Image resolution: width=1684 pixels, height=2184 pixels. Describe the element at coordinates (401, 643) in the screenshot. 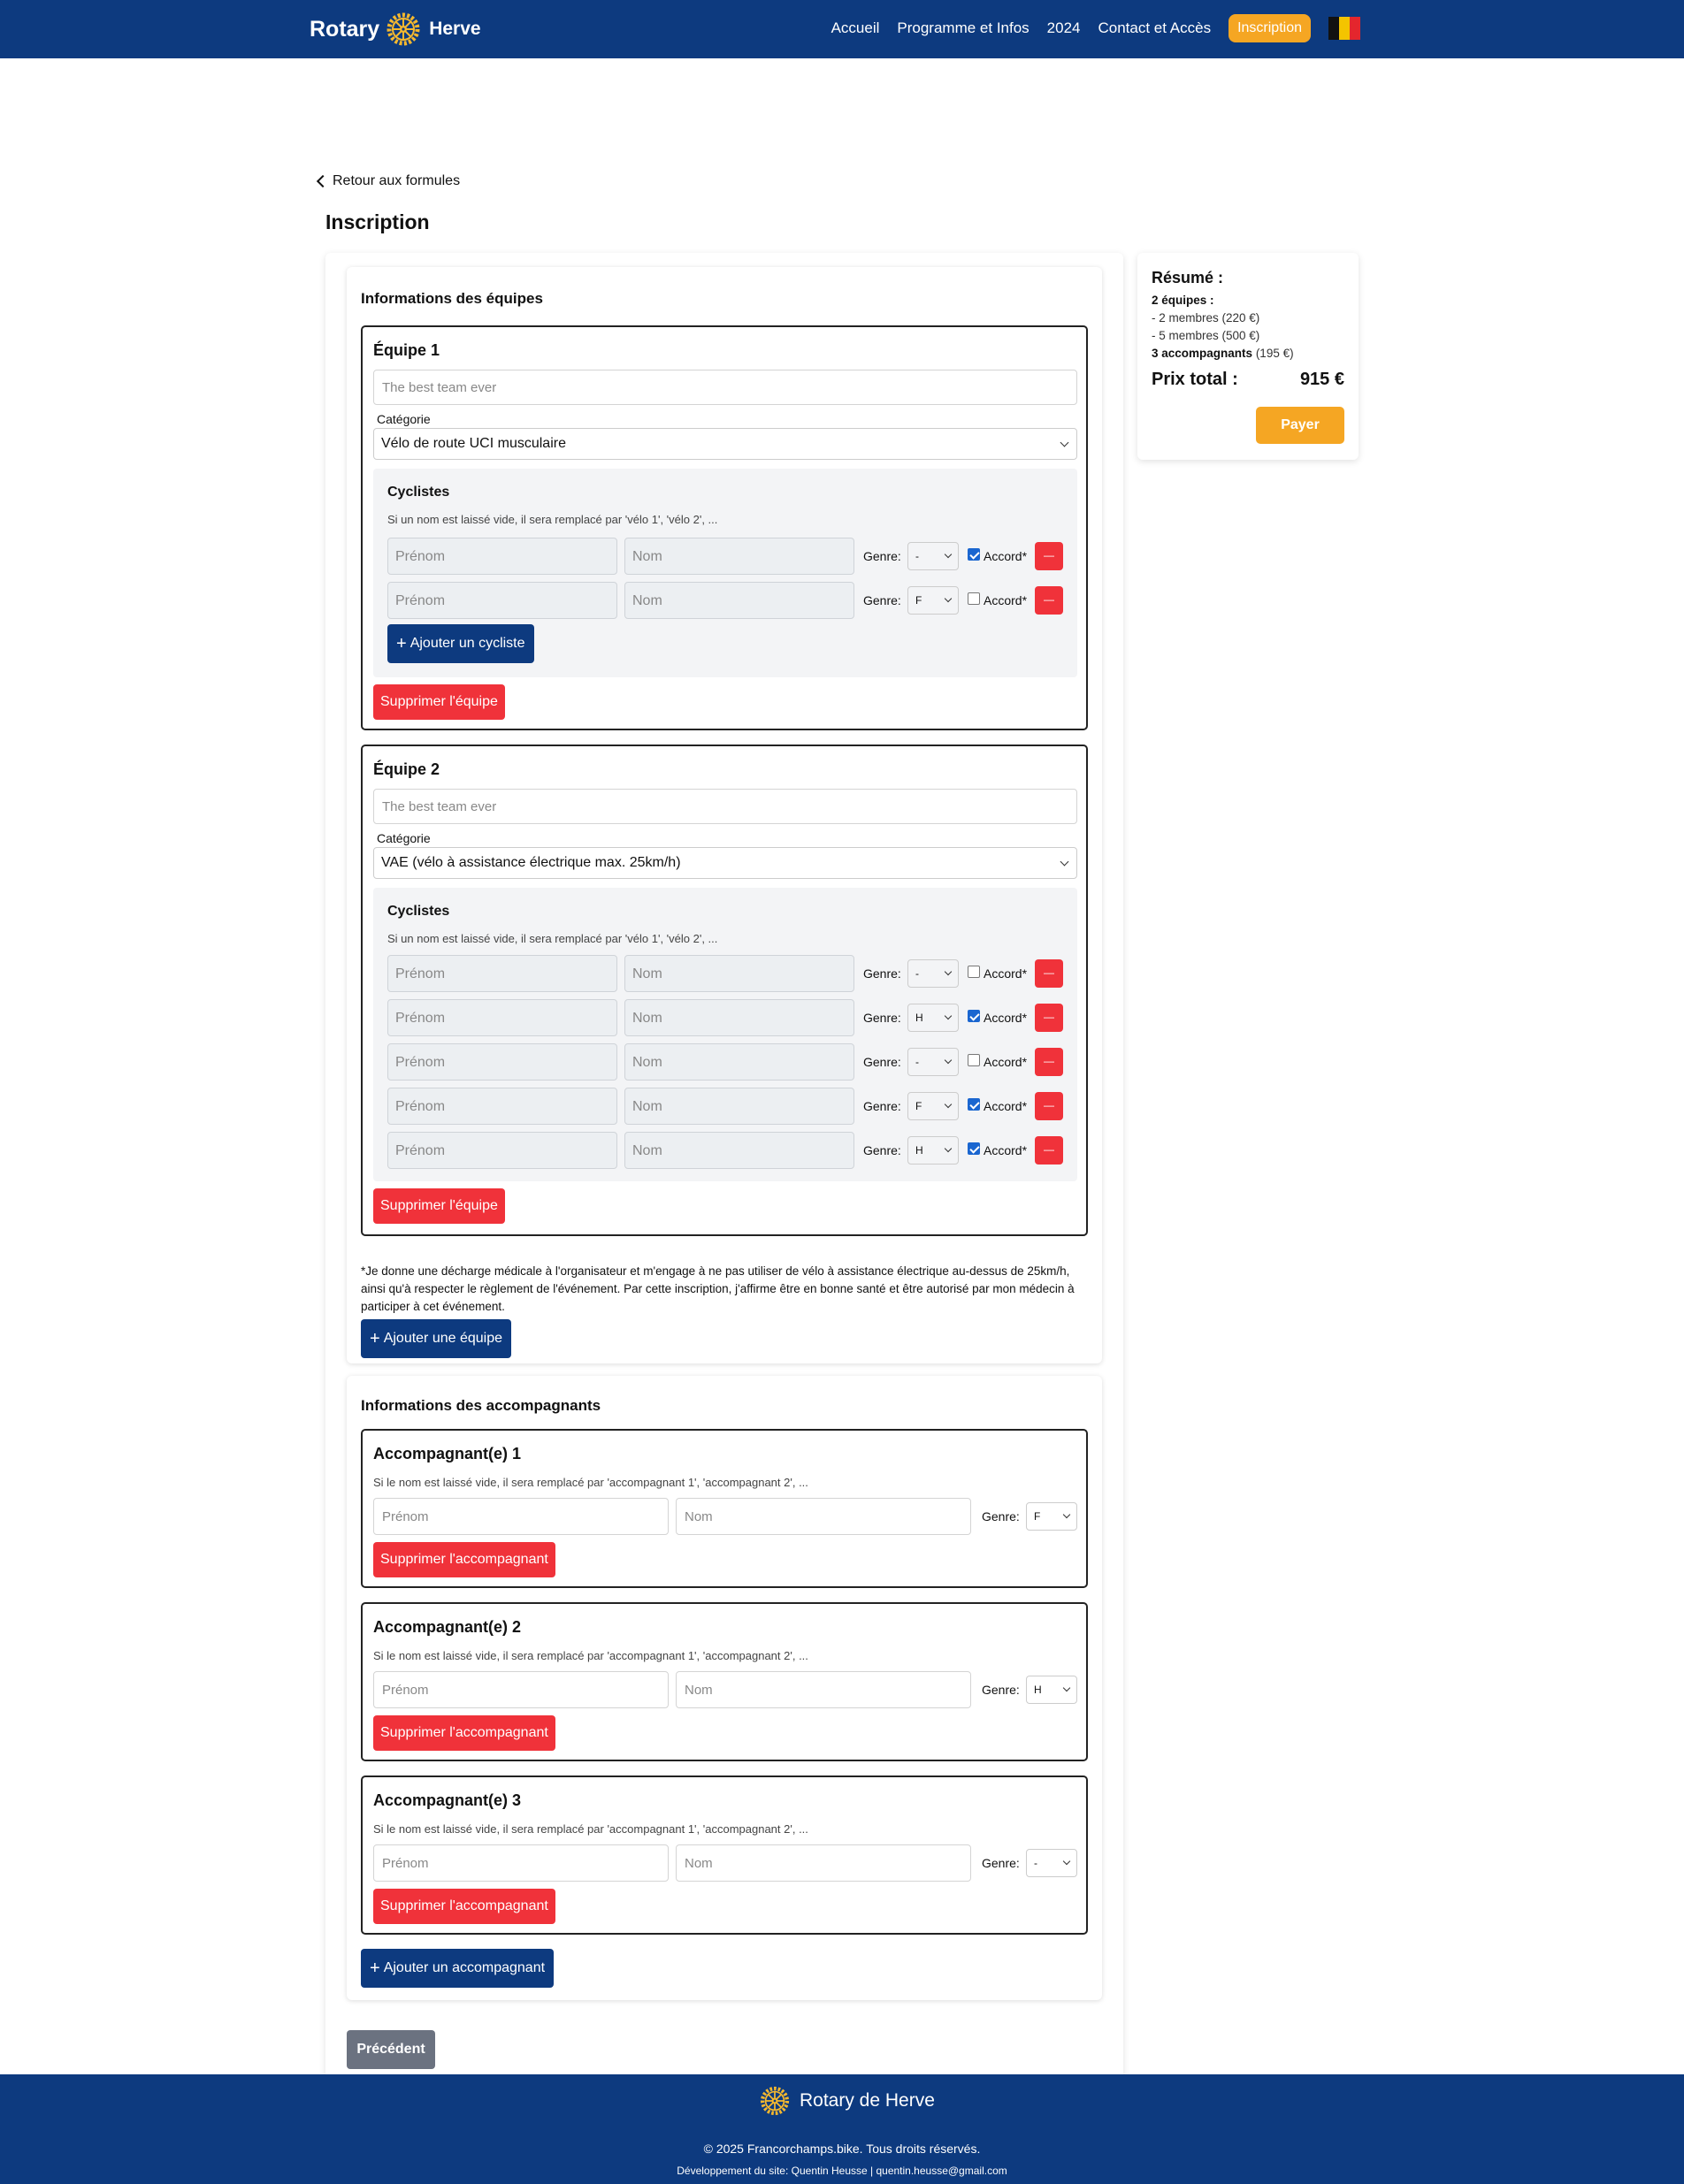

I see `plus-icon: +` at that location.